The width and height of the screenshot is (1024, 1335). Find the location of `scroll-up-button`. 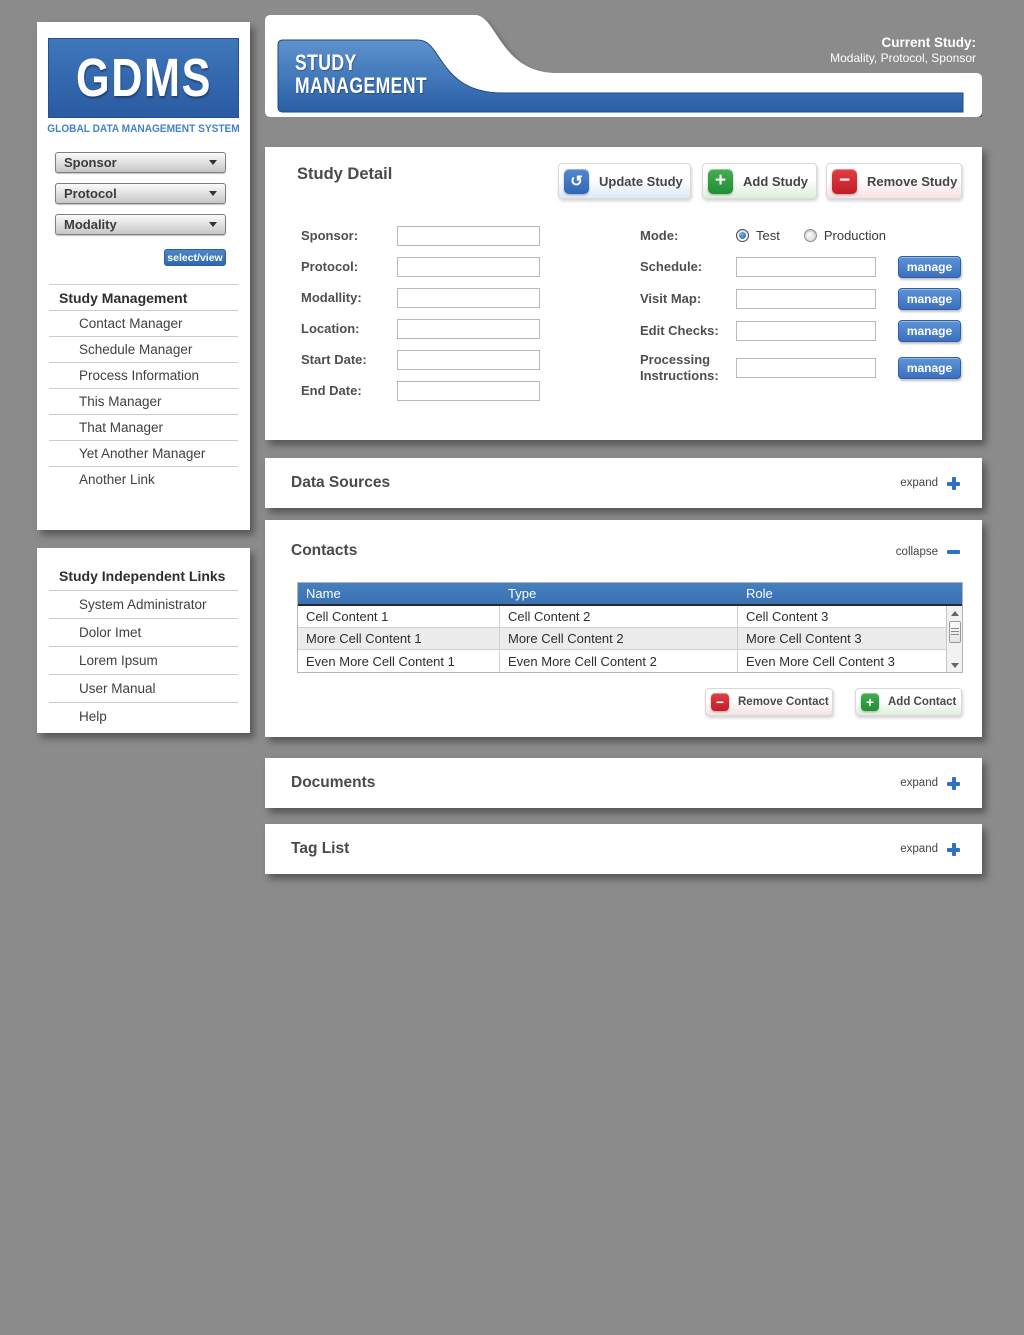

scroll-up-button is located at coordinates (954, 613).